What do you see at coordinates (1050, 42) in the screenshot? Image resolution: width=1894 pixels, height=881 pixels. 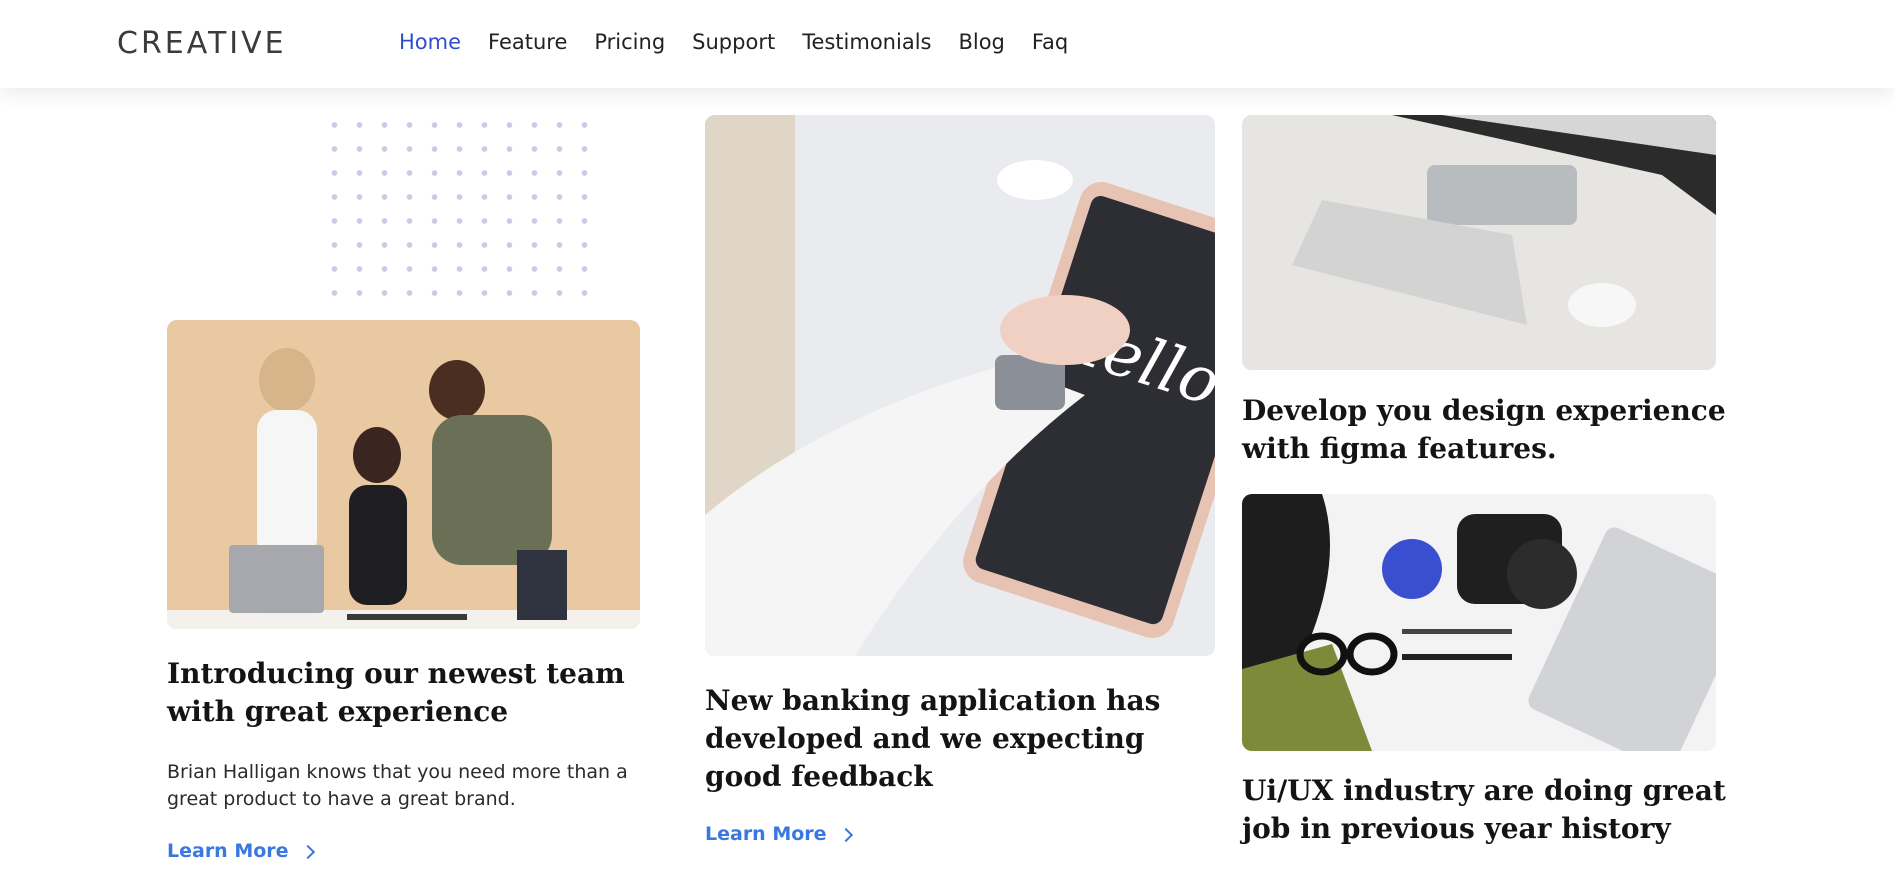 I see `nav-item-faq: Faq` at bounding box center [1050, 42].